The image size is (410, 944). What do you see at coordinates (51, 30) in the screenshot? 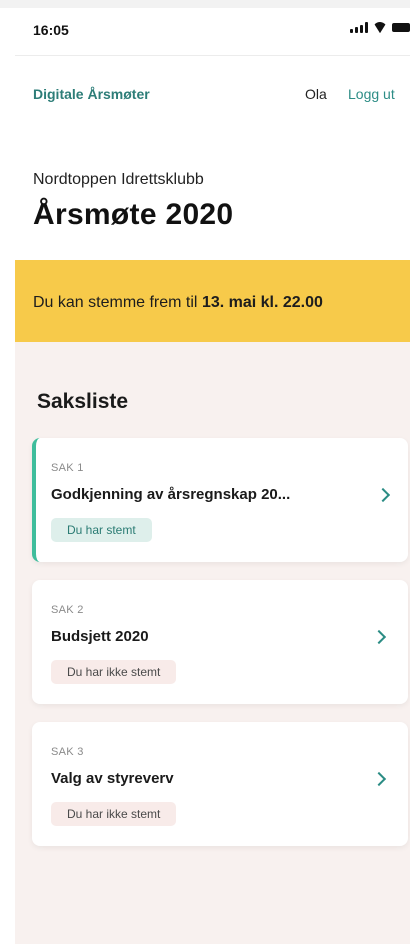
I see `status-time: 16:05` at bounding box center [51, 30].